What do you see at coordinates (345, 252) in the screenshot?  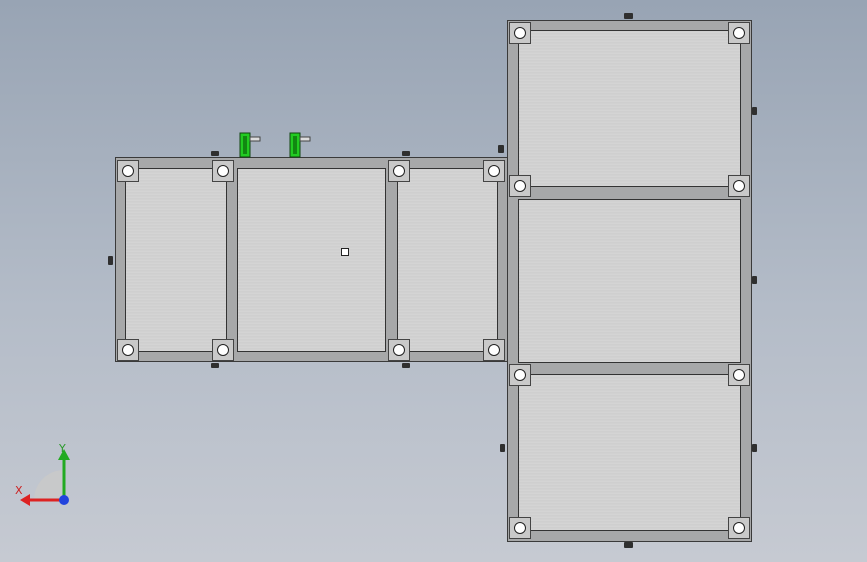 I see `origin-marker` at bounding box center [345, 252].